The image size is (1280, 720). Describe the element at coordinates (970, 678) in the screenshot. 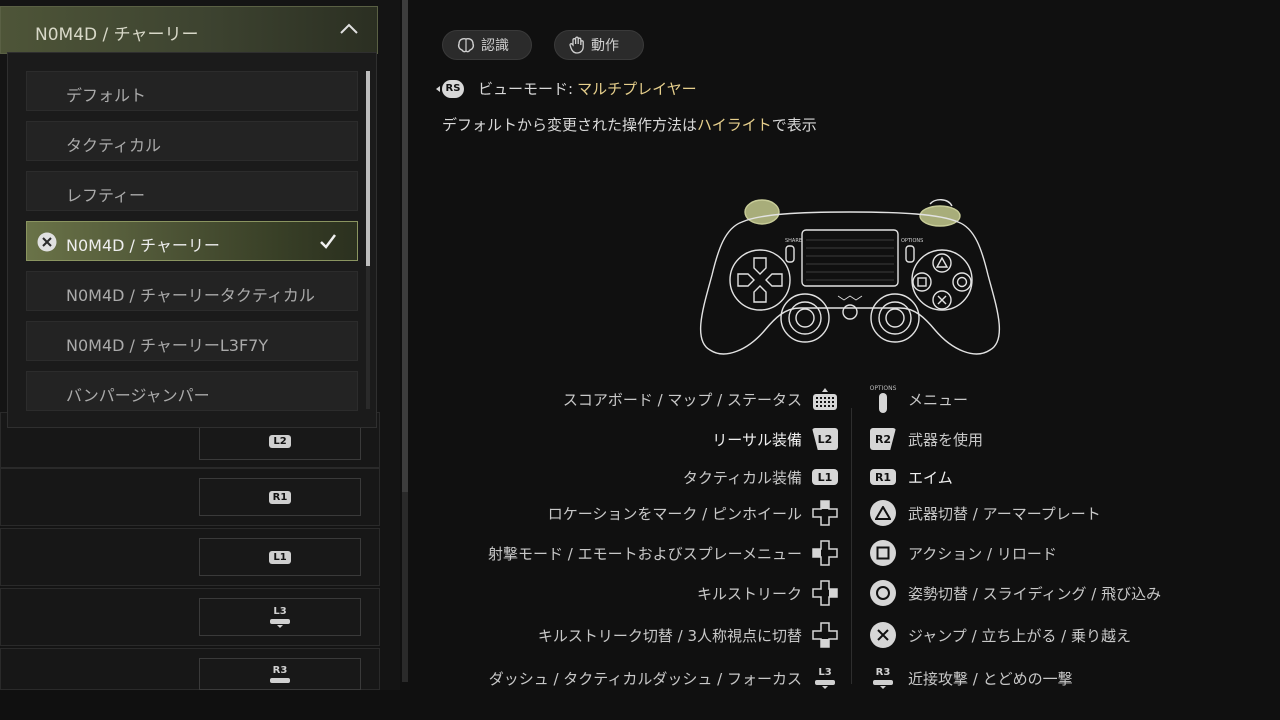

I see `mapping-melee: R3 近接攻撃 / とどめの一撃` at that location.